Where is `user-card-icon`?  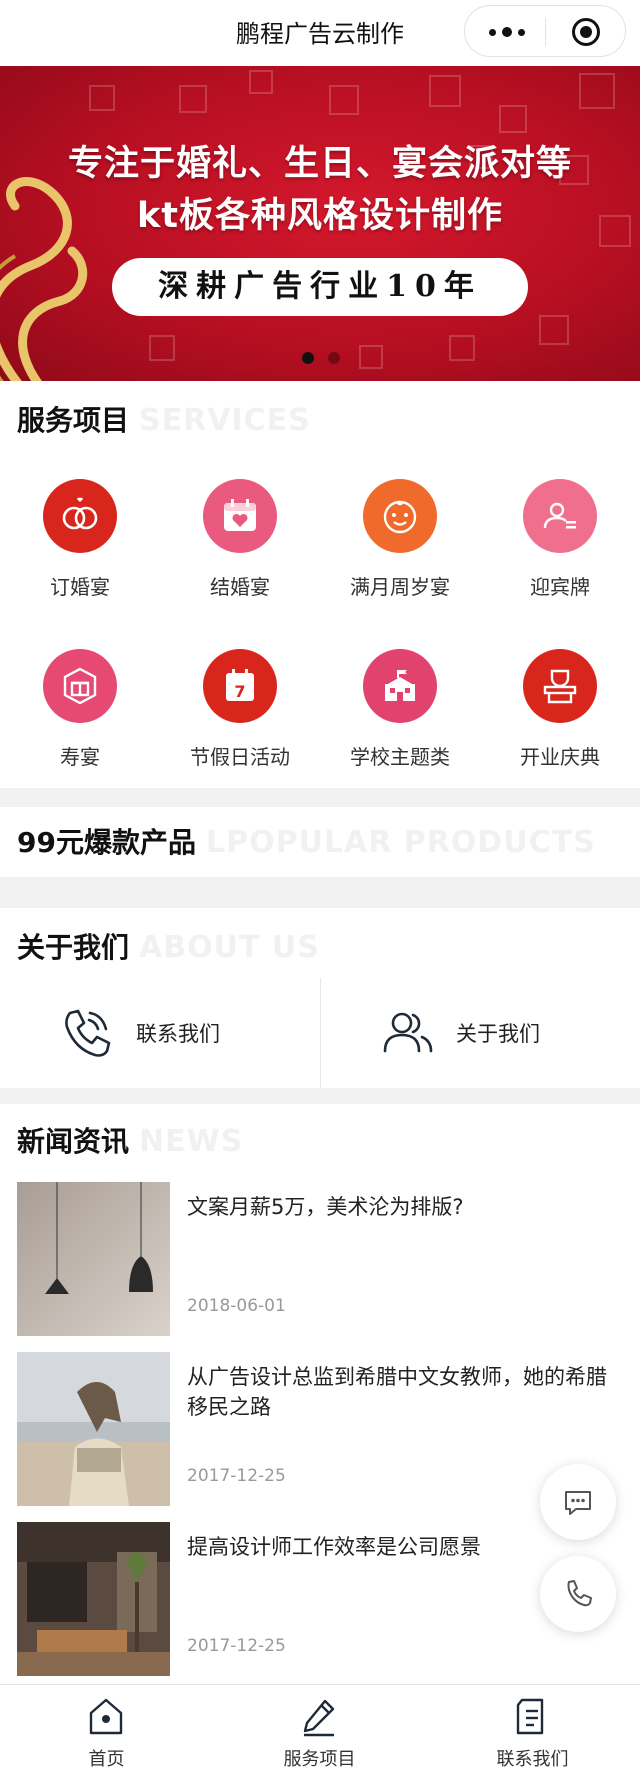
user-card-icon is located at coordinates (560, 516).